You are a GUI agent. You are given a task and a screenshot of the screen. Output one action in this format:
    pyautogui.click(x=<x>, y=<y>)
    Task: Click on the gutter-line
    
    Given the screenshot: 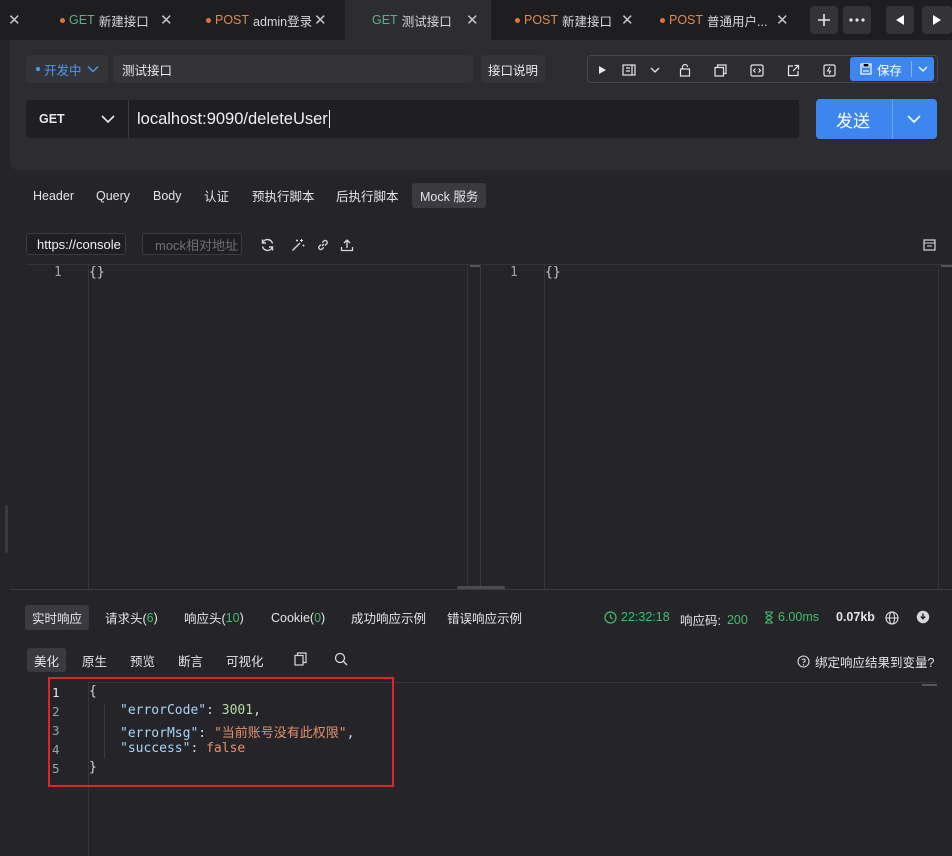 What is the action you would take?
    pyautogui.click(x=544, y=427)
    